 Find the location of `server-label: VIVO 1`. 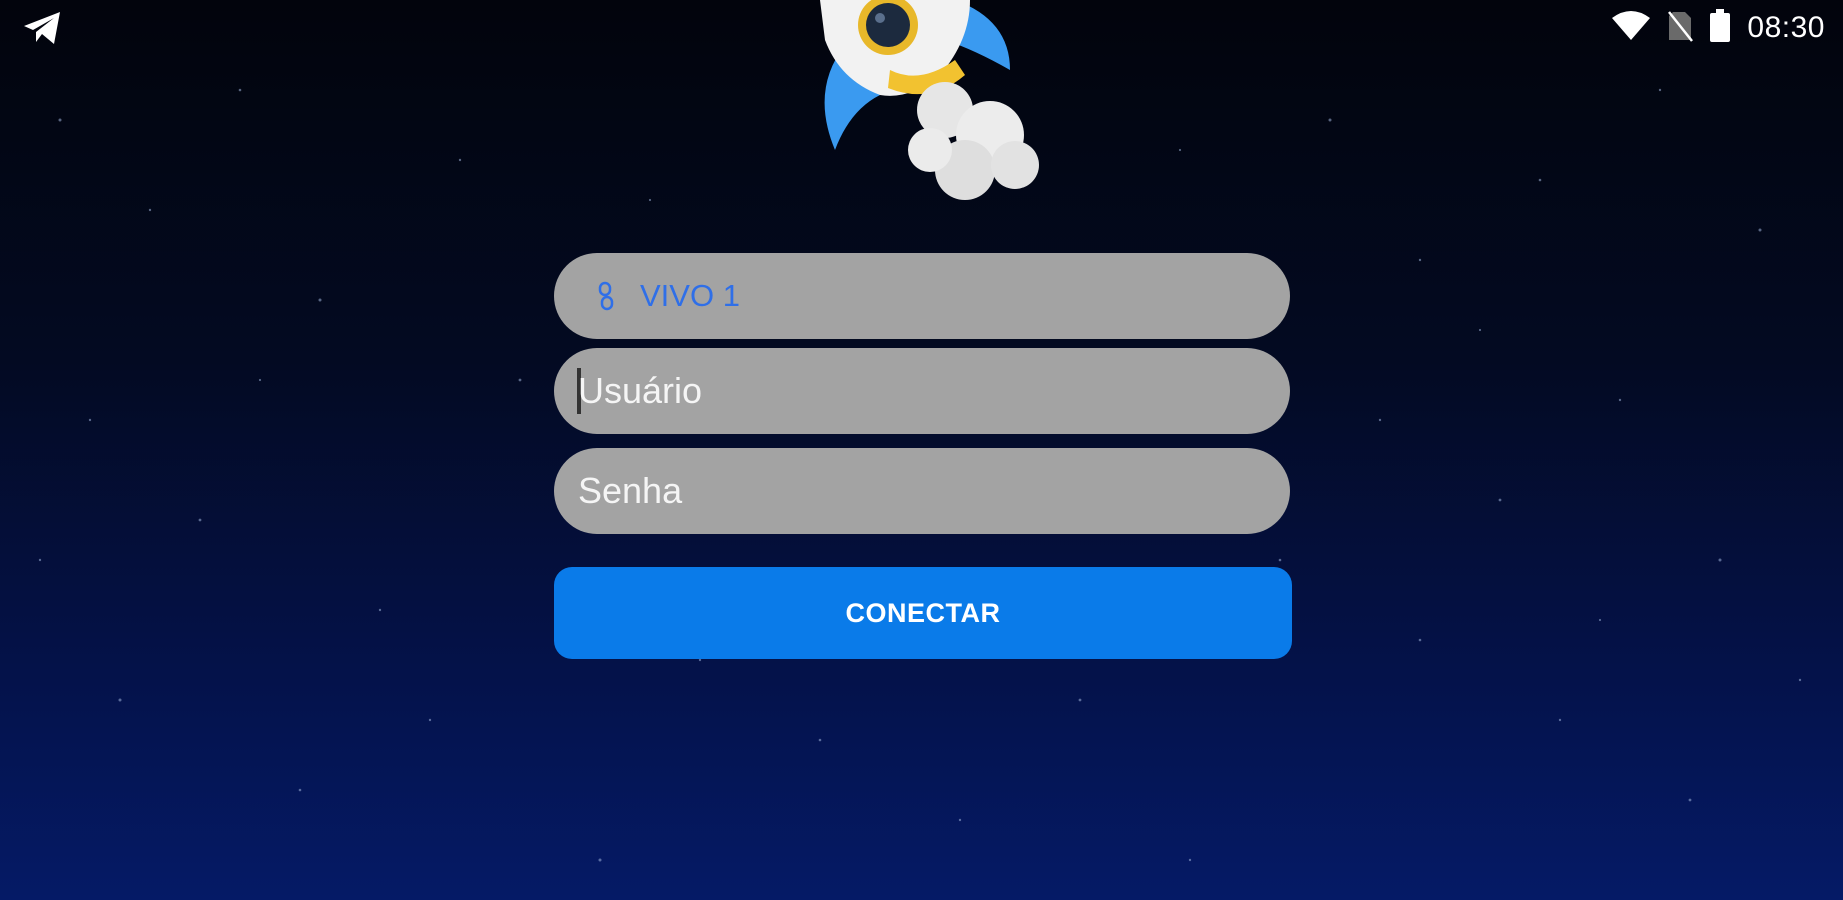

server-label: VIVO 1 is located at coordinates (690, 295).